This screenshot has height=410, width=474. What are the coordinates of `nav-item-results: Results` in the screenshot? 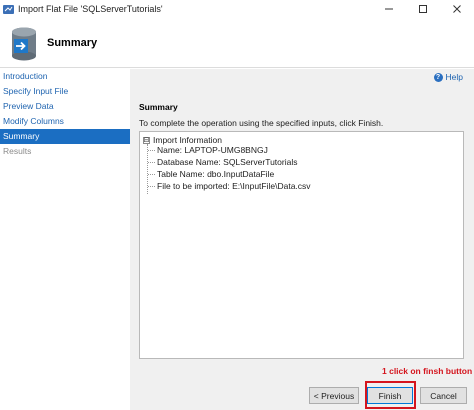 It's located at (17, 151).